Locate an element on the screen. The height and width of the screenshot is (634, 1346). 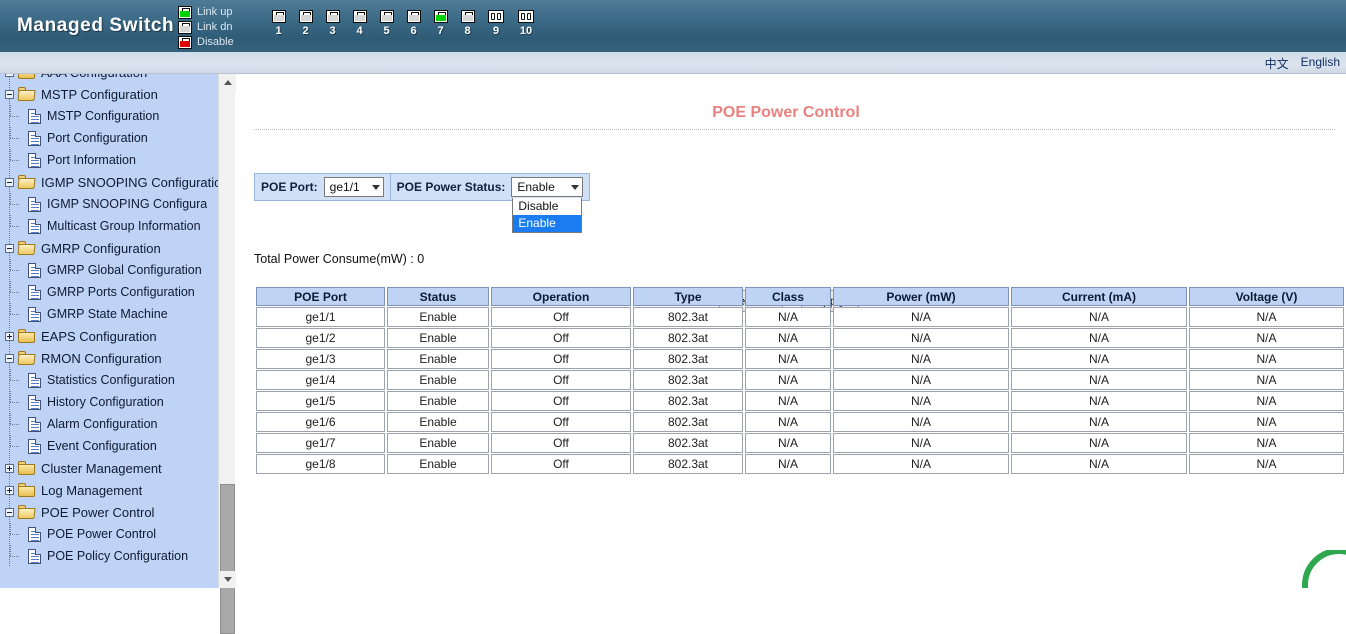
sidebar-item-log-management: Log Management is located at coordinates (109, 490).